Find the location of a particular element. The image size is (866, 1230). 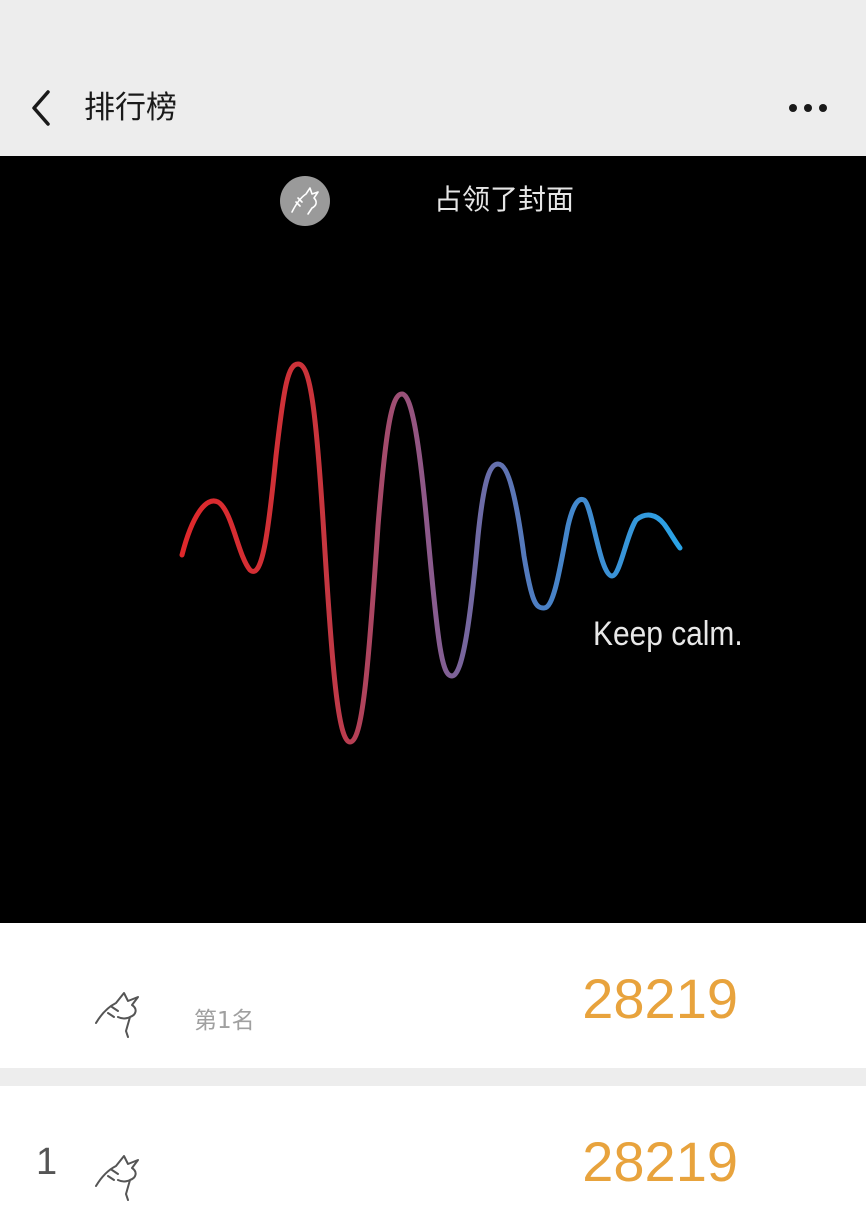

more-button is located at coordinates (809, 108).